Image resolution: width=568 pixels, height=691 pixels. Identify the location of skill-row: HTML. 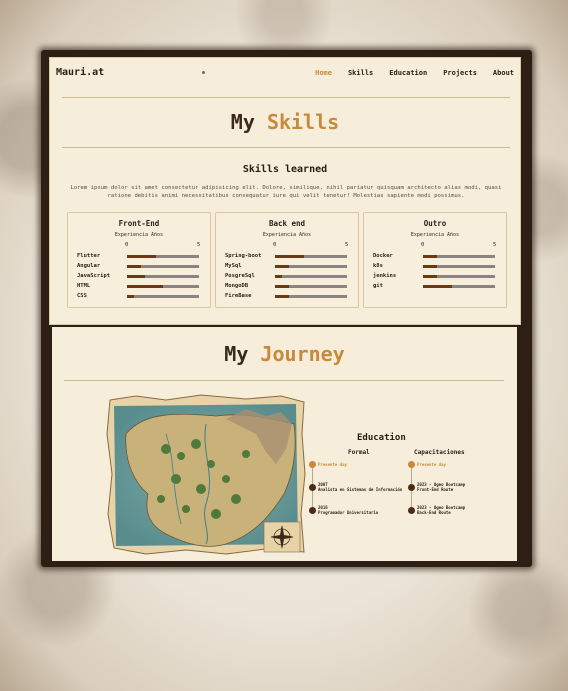
(140, 287).